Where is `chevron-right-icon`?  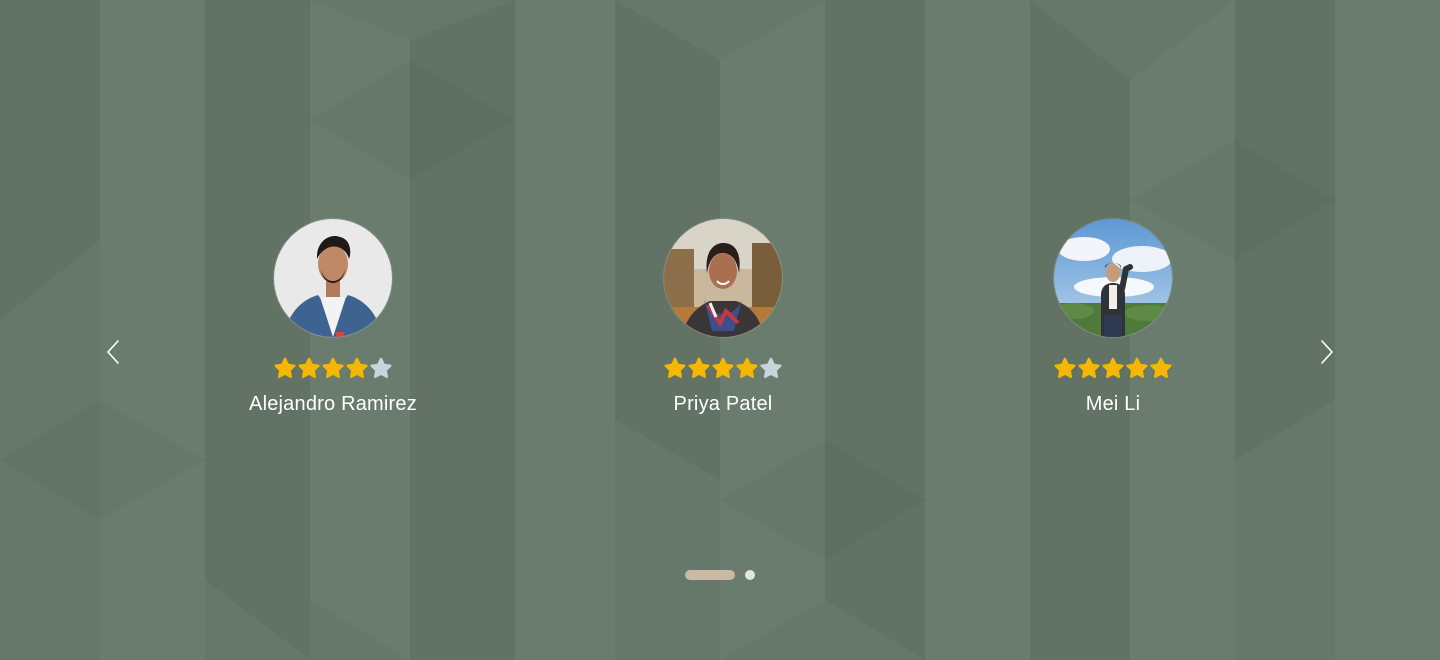 chevron-right-icon is located at coordinates (1327, 352).